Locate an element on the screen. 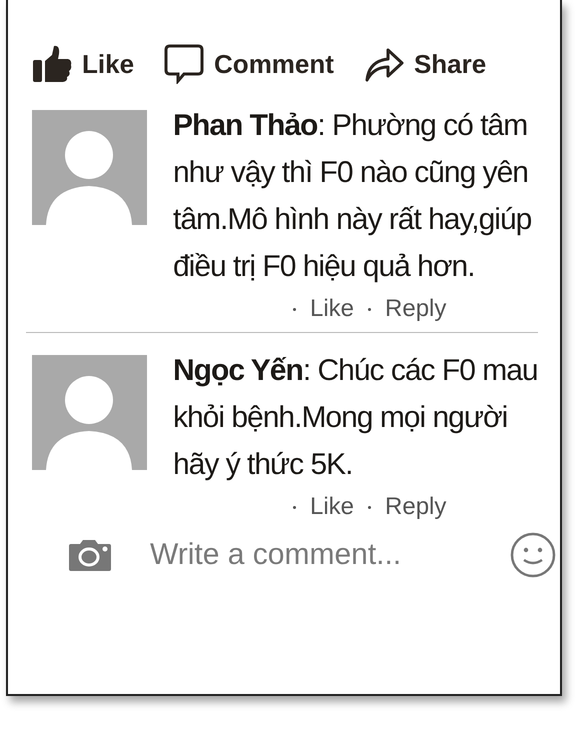 The height and width of the screenshot is (743, 587). comment-text: Ngọc Yến: Chúc các F0 mau khỏi bệnh.Mong mọi người hãy ý thức 5K. is located at coordinates (356, 418).